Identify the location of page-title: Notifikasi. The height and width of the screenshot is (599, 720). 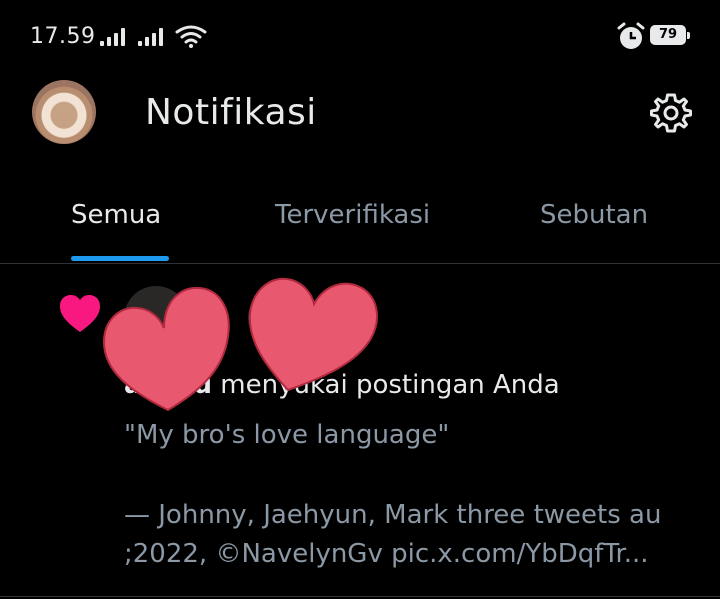
(231, 112).